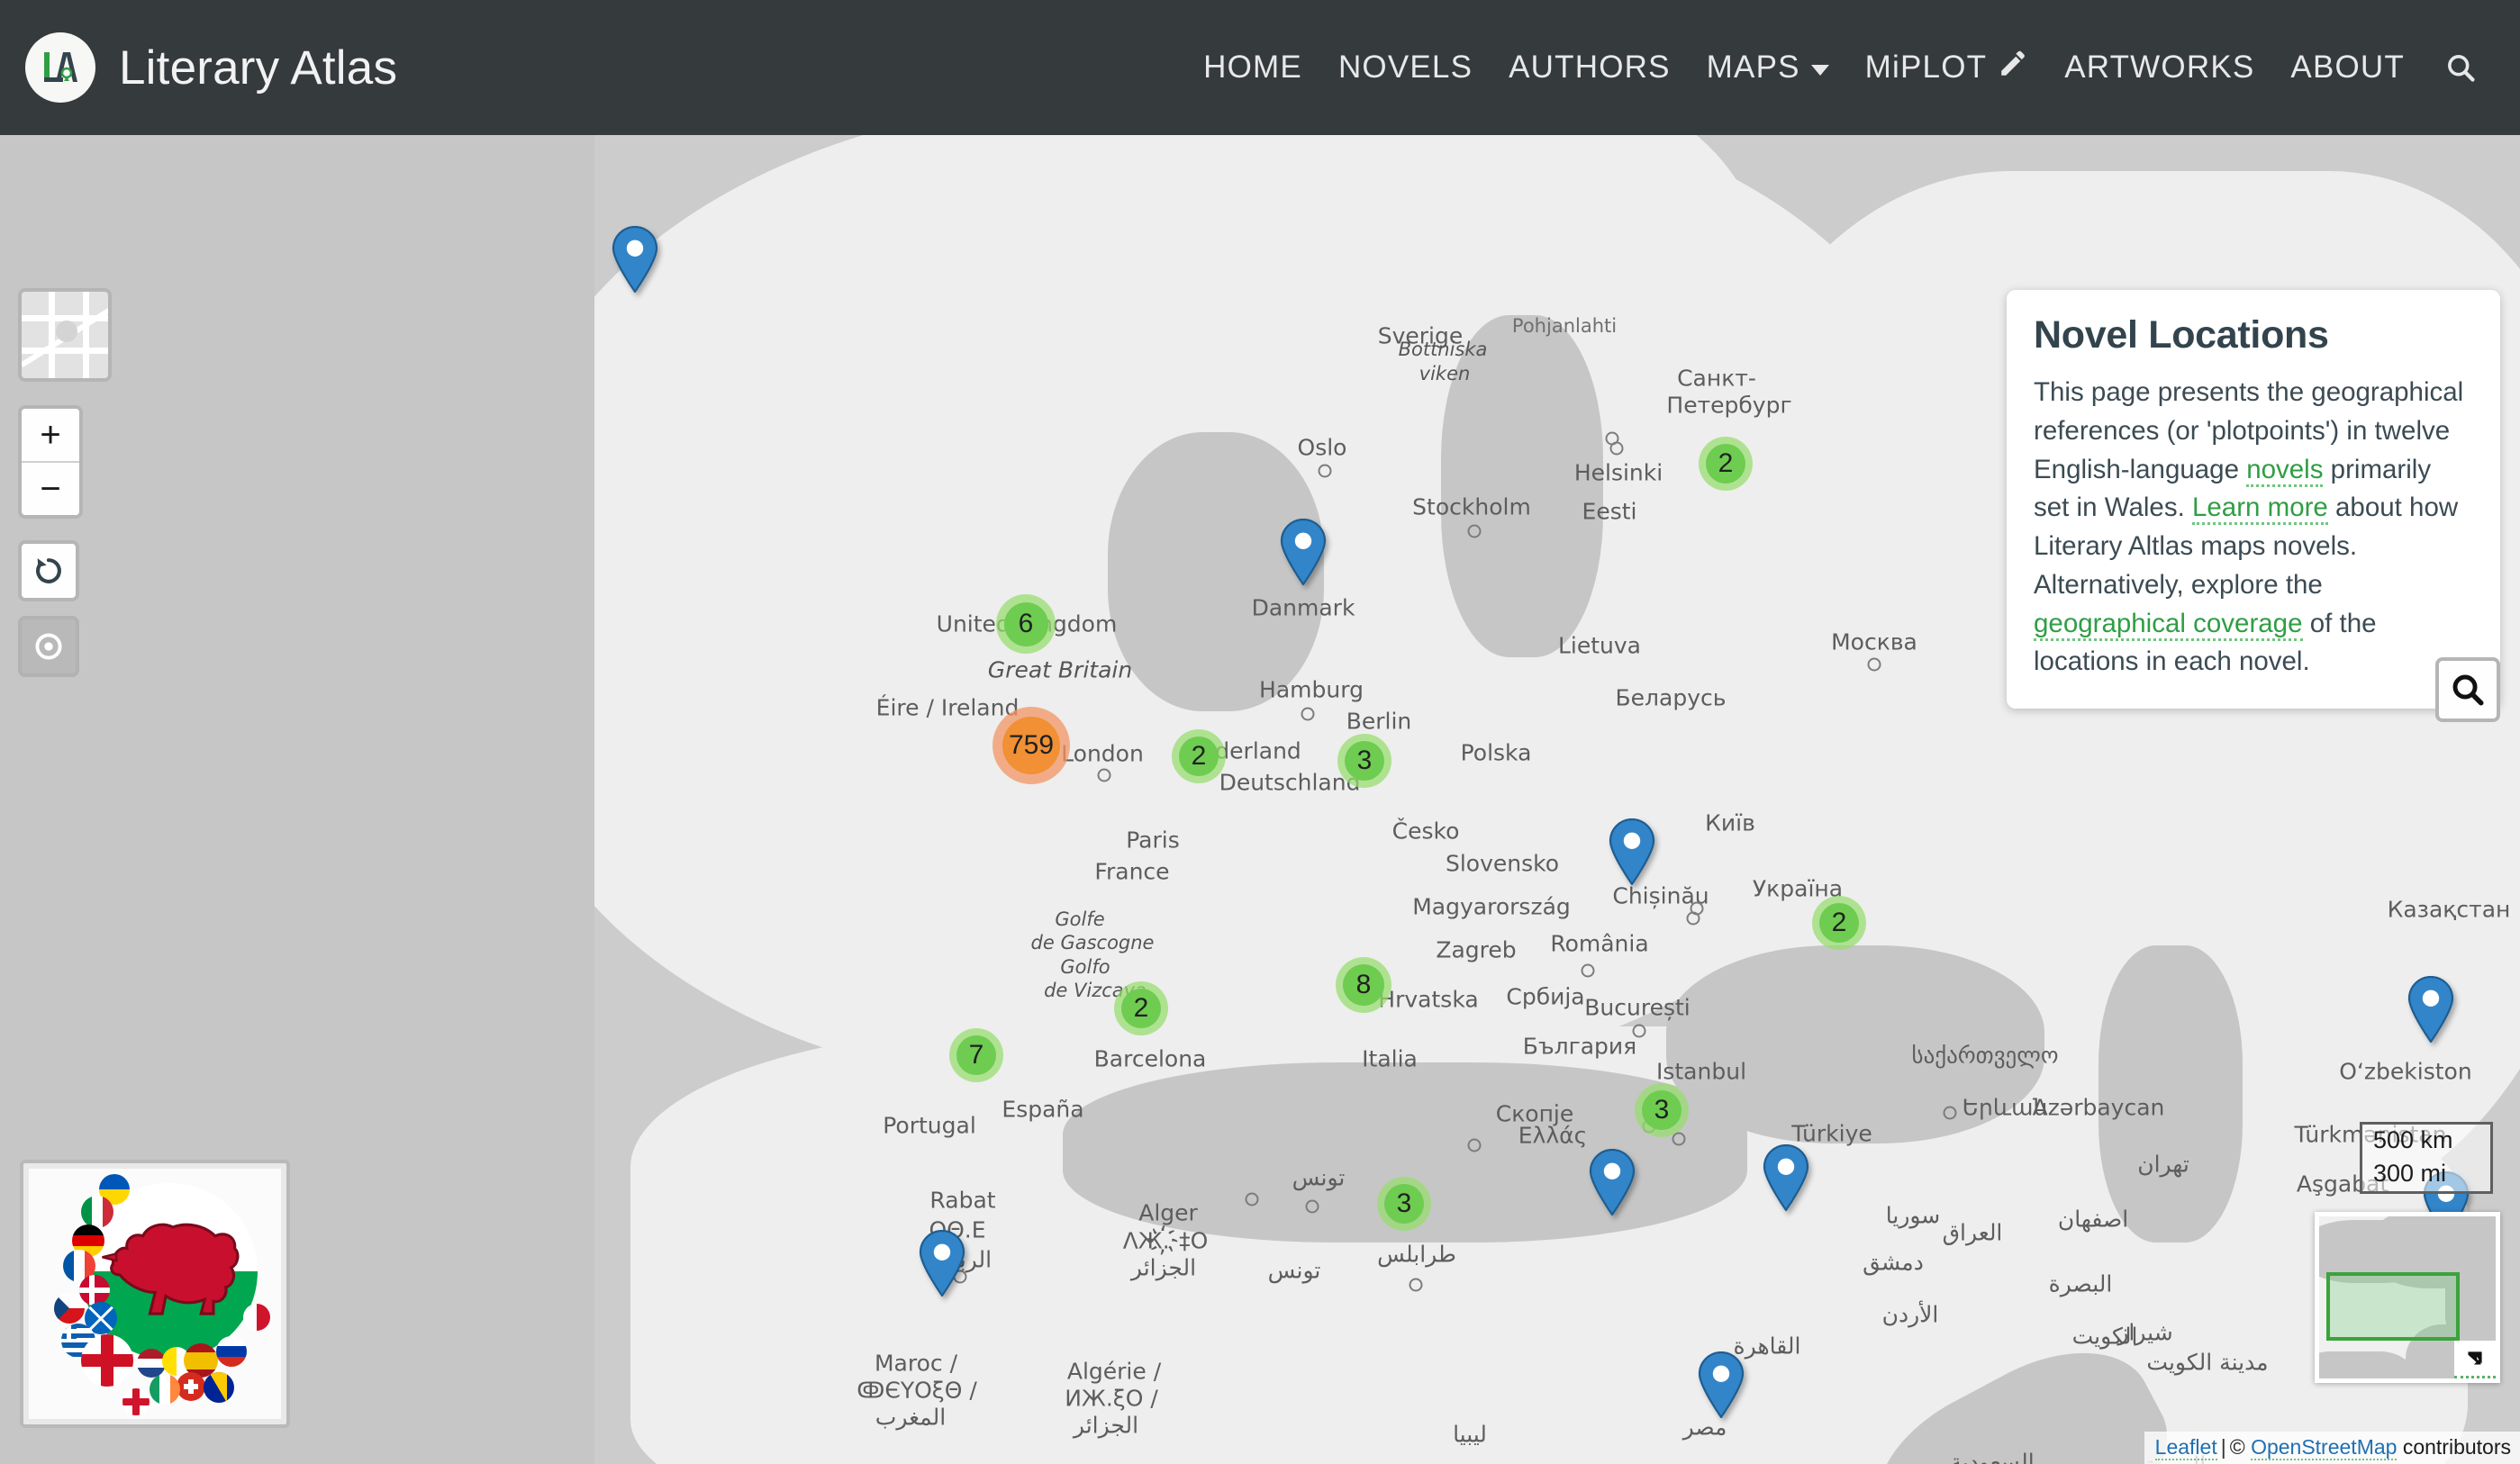 The height and width of the screenshot is (1464, 2520). What do you see at coordinates (2260, 509) in the screenshot?
I see `link-learn-more: Learn more` at bounding box center [2260, 509].